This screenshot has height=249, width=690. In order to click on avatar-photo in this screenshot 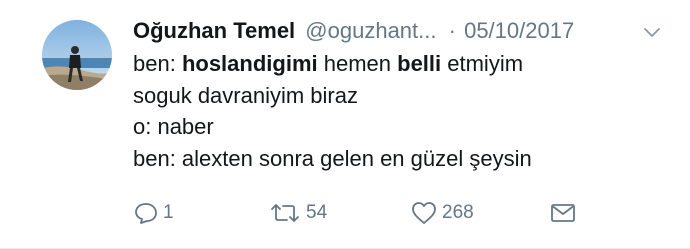, I will do `click(77, 55)`.